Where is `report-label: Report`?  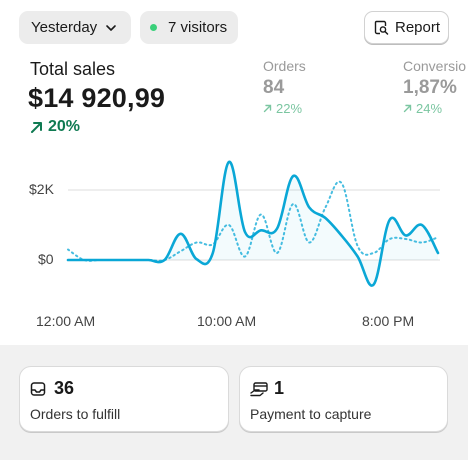 report-label: Report is located at coordinates (418, 27).